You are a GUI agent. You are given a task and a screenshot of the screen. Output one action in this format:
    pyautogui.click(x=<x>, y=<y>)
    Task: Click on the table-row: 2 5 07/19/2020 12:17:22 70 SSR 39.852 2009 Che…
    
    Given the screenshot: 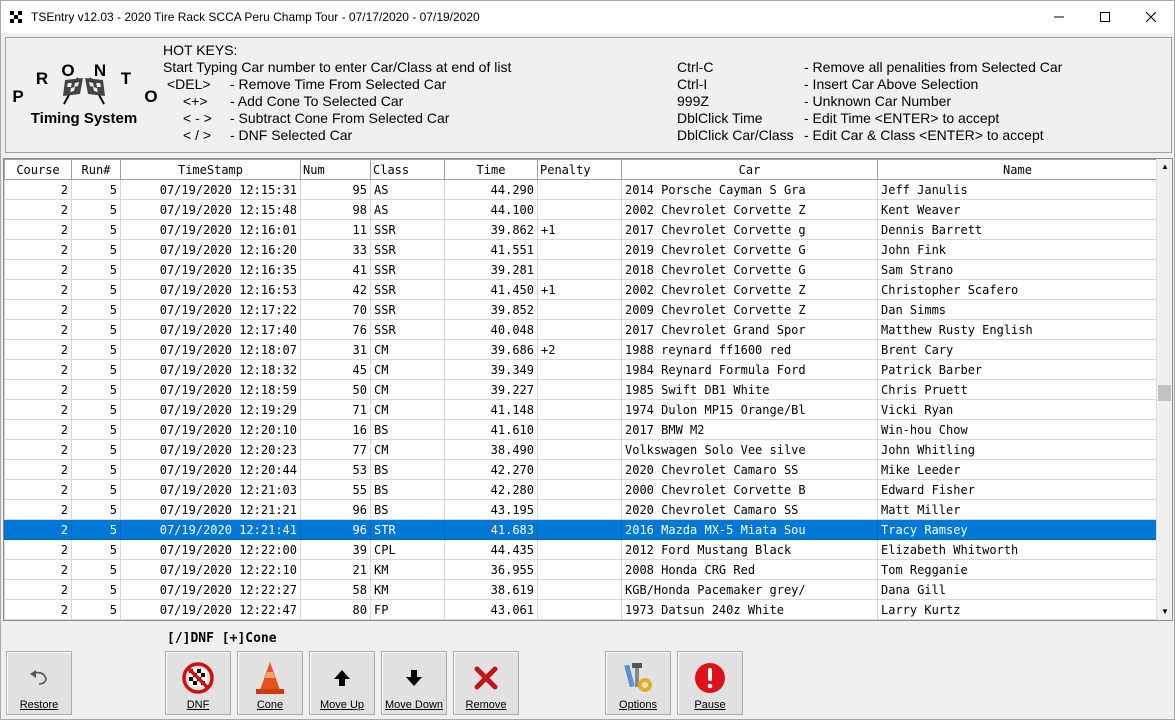 What is the action you would take?
    pyautogui.click(x=581, y=309)
    